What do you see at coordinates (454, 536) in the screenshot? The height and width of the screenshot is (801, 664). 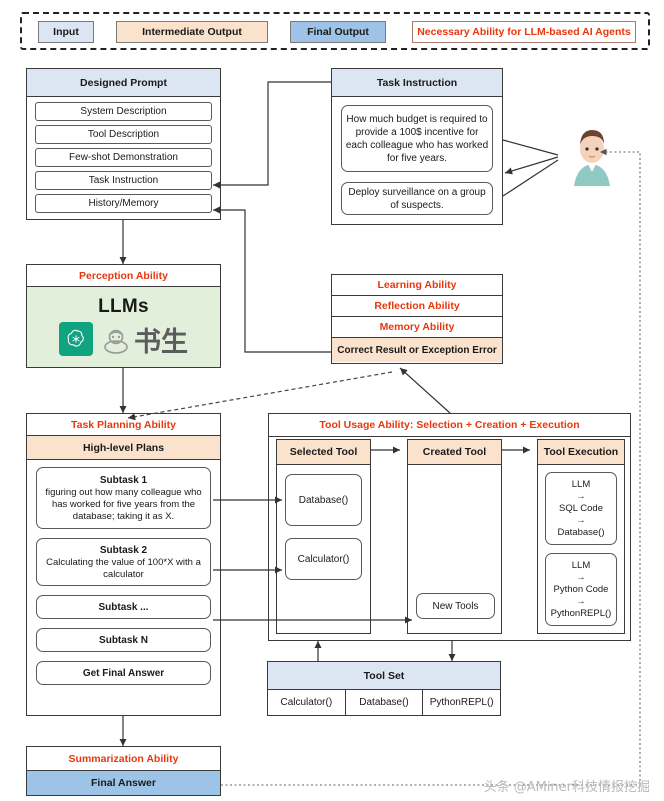 I see `created-tool-column: Created Tool New Tools` at bounding box center [454, 536].